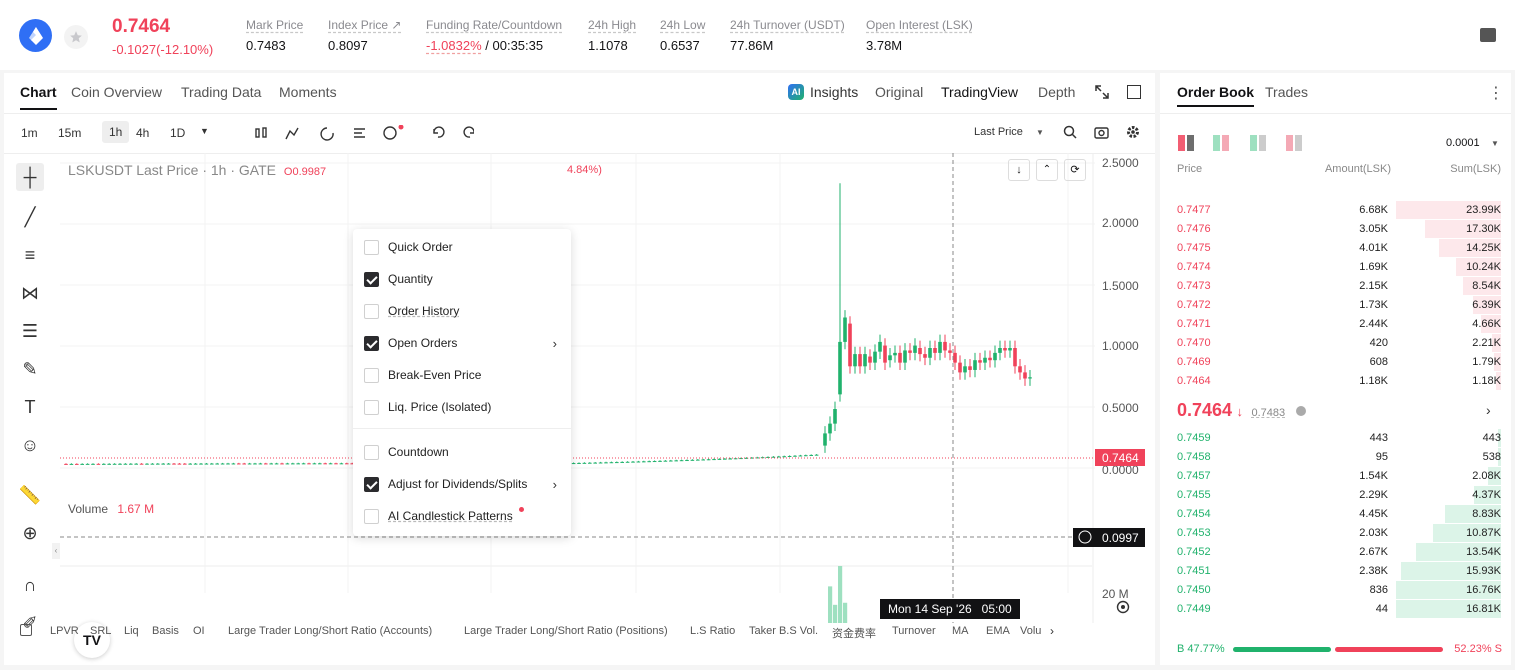  Describe the element at coordinates (29, 133) in the screenshot. I see `interval-1m: 1m` at that location.